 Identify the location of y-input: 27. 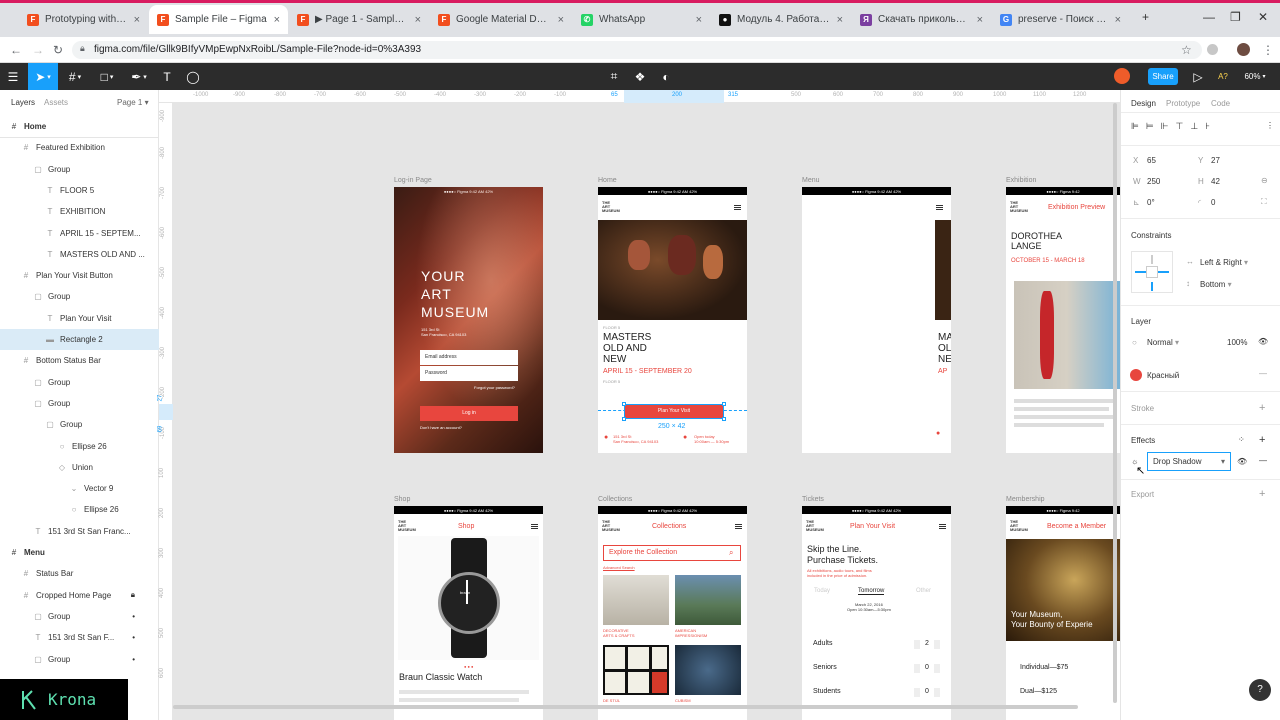
(1215, 160).